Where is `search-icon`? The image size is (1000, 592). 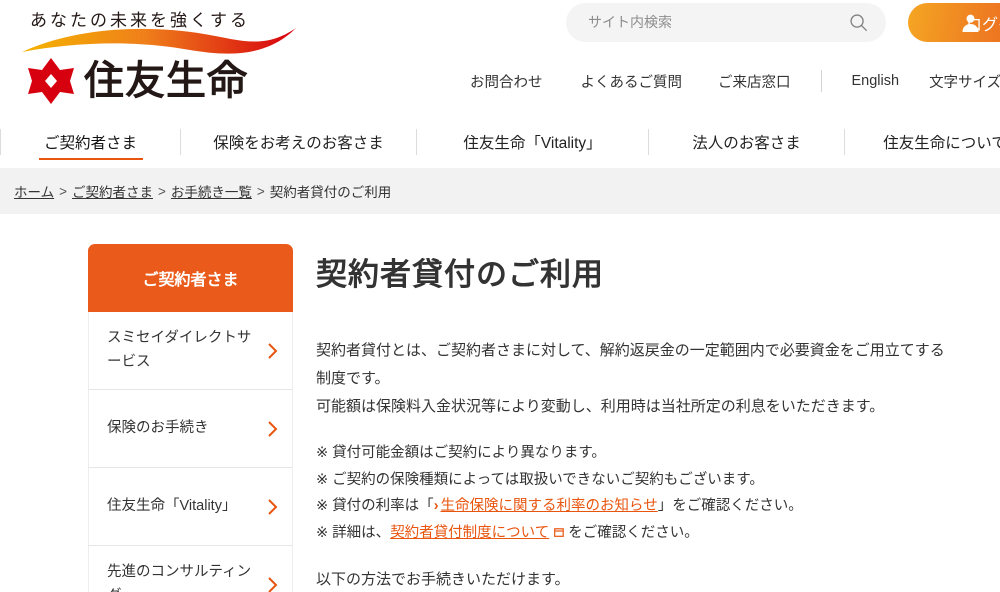
search-icon is located at coordinates (858, 22).